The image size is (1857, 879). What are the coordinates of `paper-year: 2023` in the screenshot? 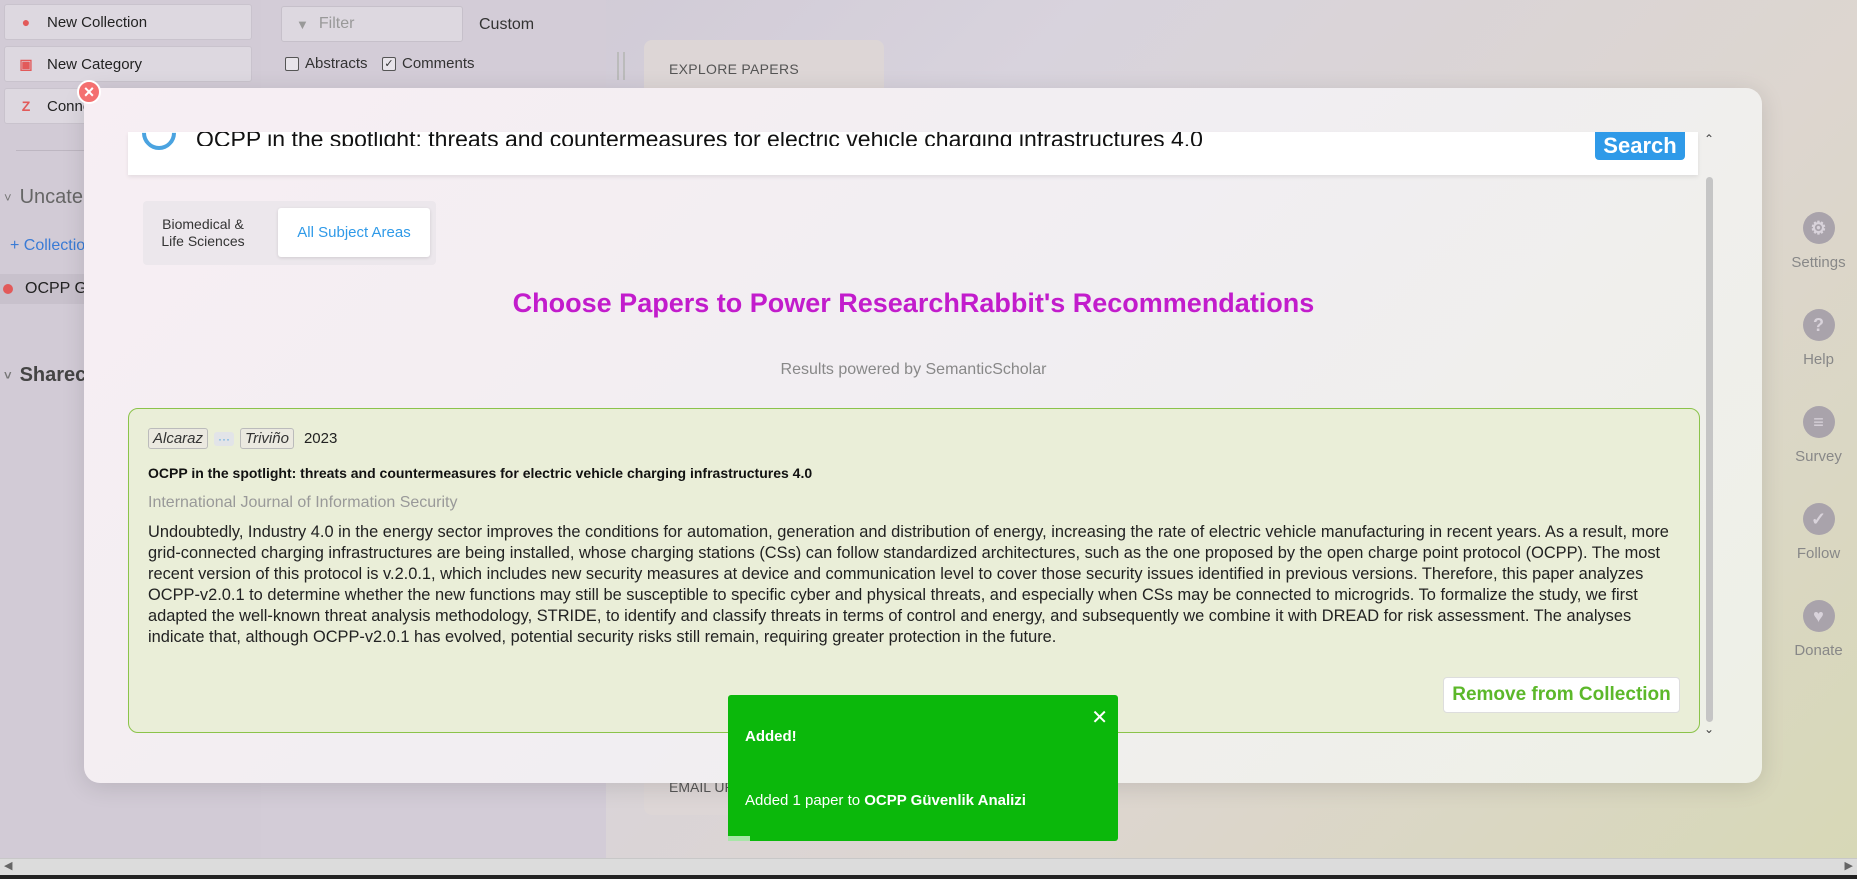 It's located at (320, 438).